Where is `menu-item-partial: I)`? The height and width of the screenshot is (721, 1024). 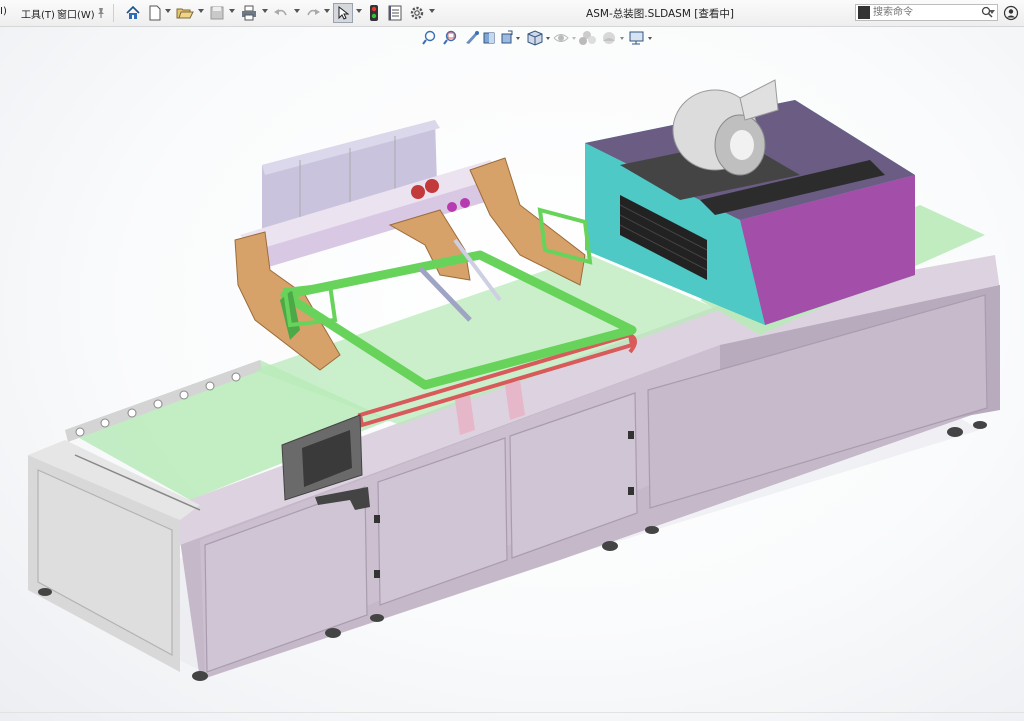
menu-item-partial: I) is located at coordinates (3, 11).